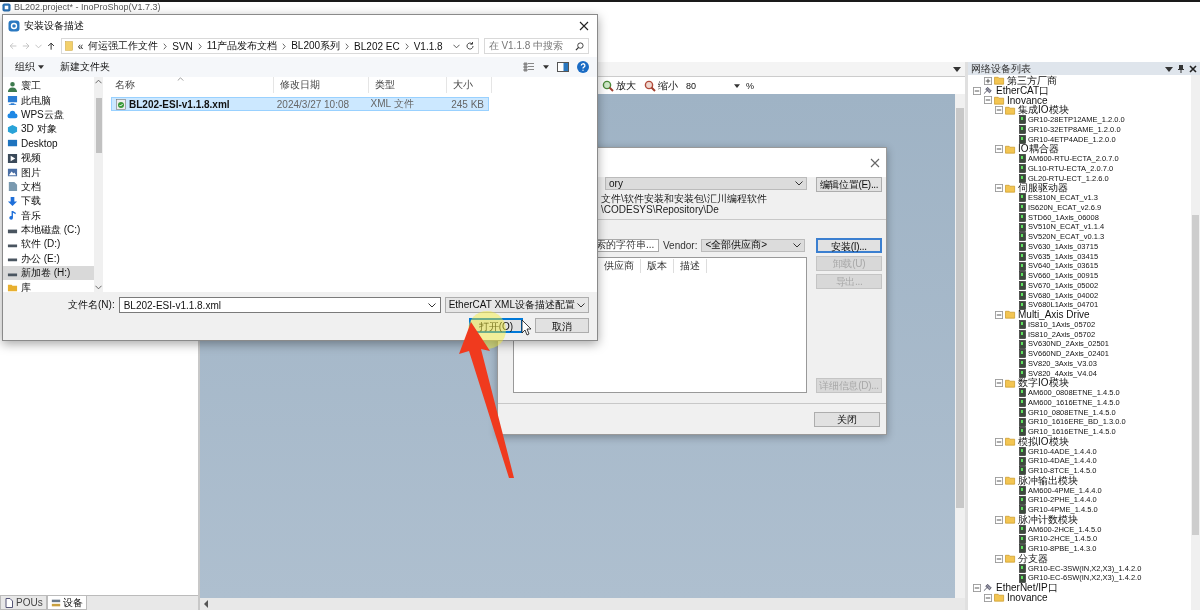 Image resolution: width=1200 pixels, height=610 pixels. I want to click on nav-item: 下载, so click(48, 201).